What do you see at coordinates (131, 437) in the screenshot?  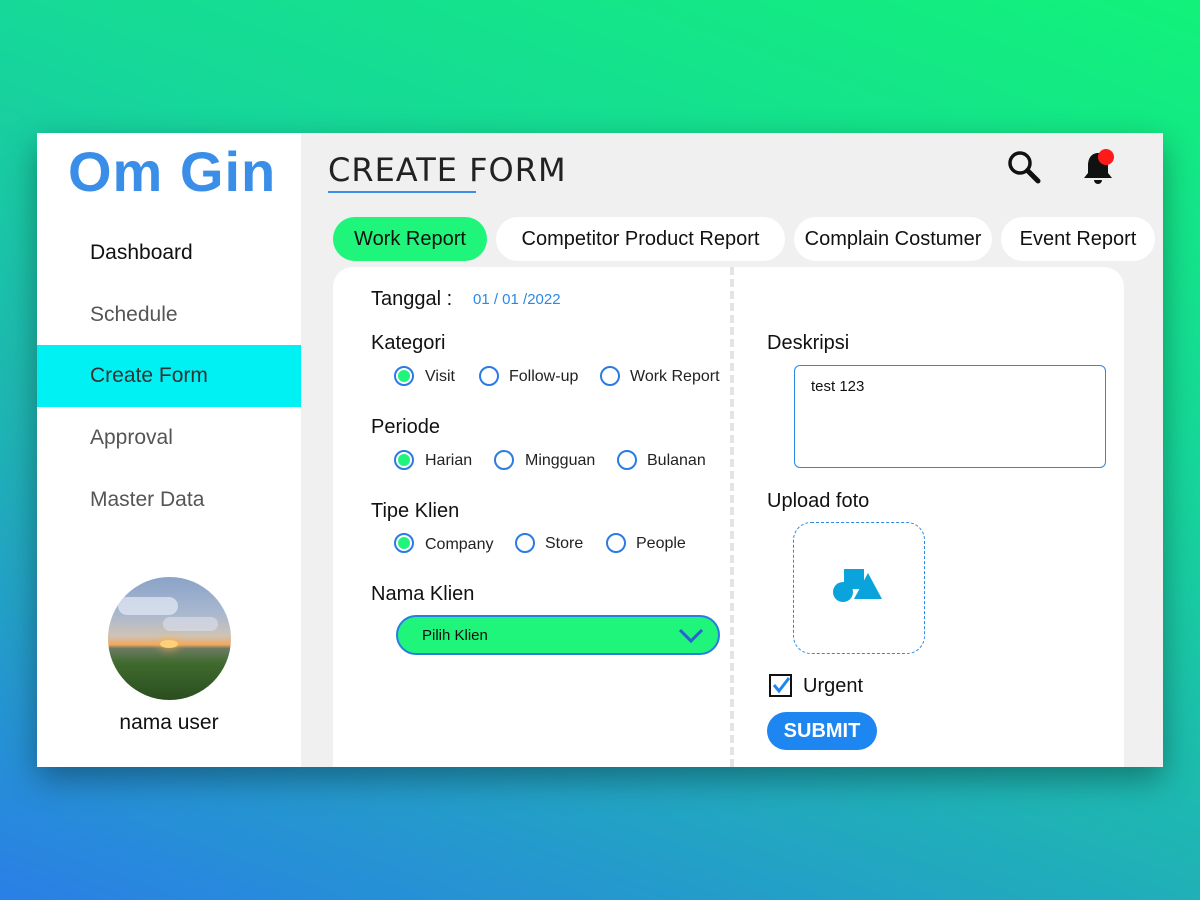 I see `sidebar-item-label: Approval` at bounding box center [131, 437].